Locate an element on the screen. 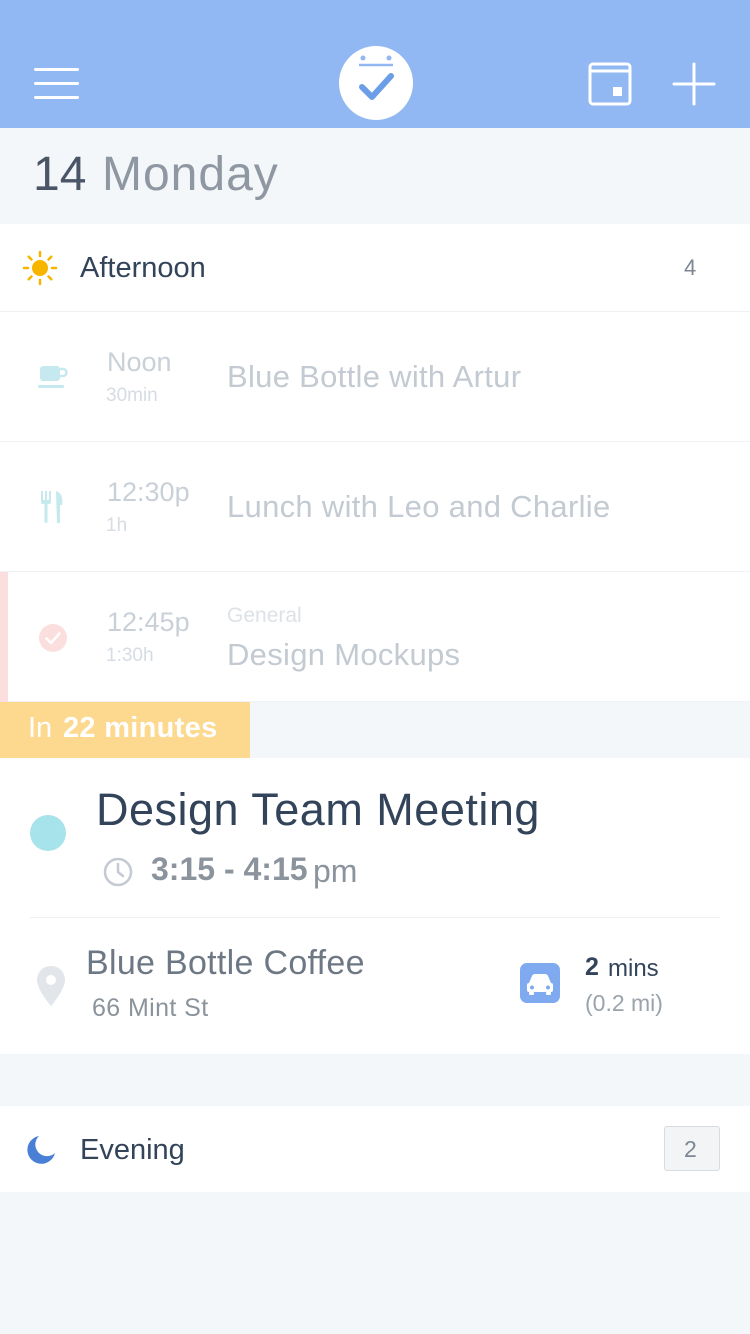 Image resolution: width=750 pixels, height=1334 pixels. item-duration: 1h is located at coordinates (117, 525).